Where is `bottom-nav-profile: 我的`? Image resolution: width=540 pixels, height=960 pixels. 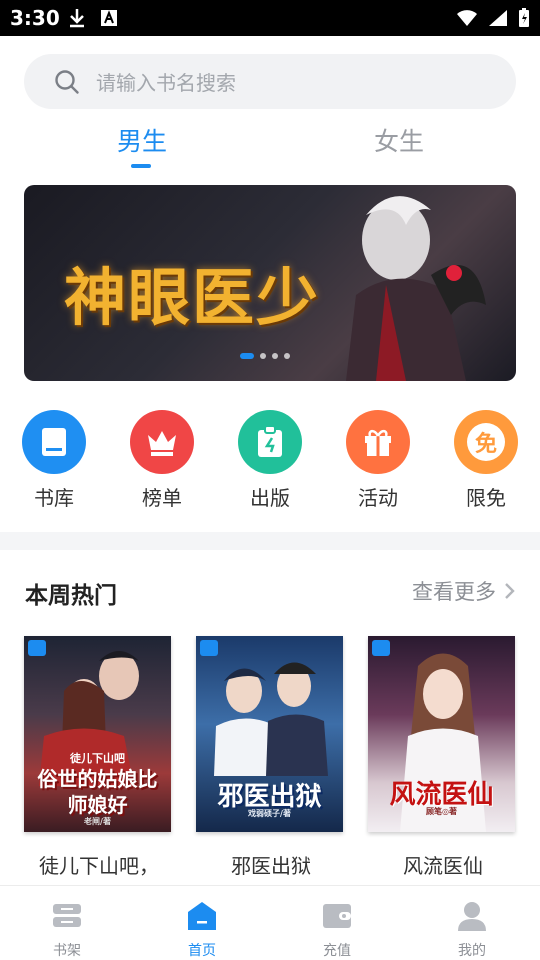
bottom-nav-profile: 我的 is located at coordinates (472, 930).